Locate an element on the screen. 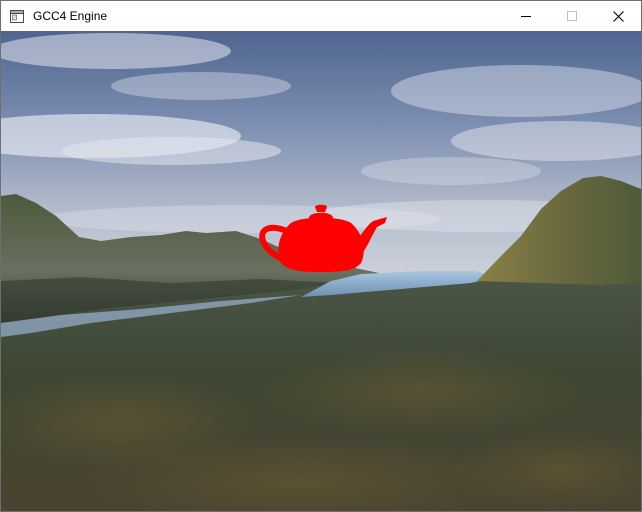 This screenshot has height=512, width=642. window-controls is located at coordinates (572, 16).